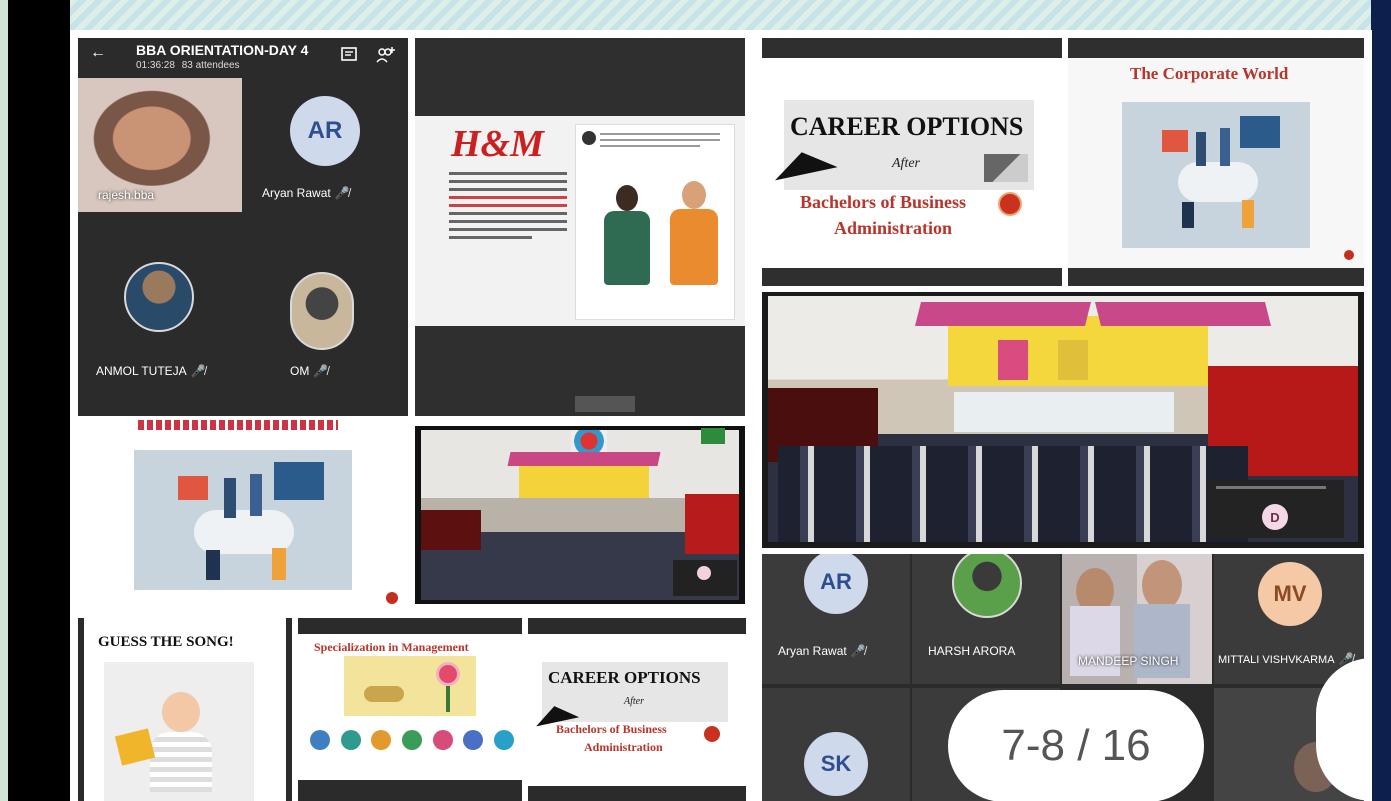 This screenshot has width=1391, height=801. I want to click on hm-body-text, so click(508, 208).